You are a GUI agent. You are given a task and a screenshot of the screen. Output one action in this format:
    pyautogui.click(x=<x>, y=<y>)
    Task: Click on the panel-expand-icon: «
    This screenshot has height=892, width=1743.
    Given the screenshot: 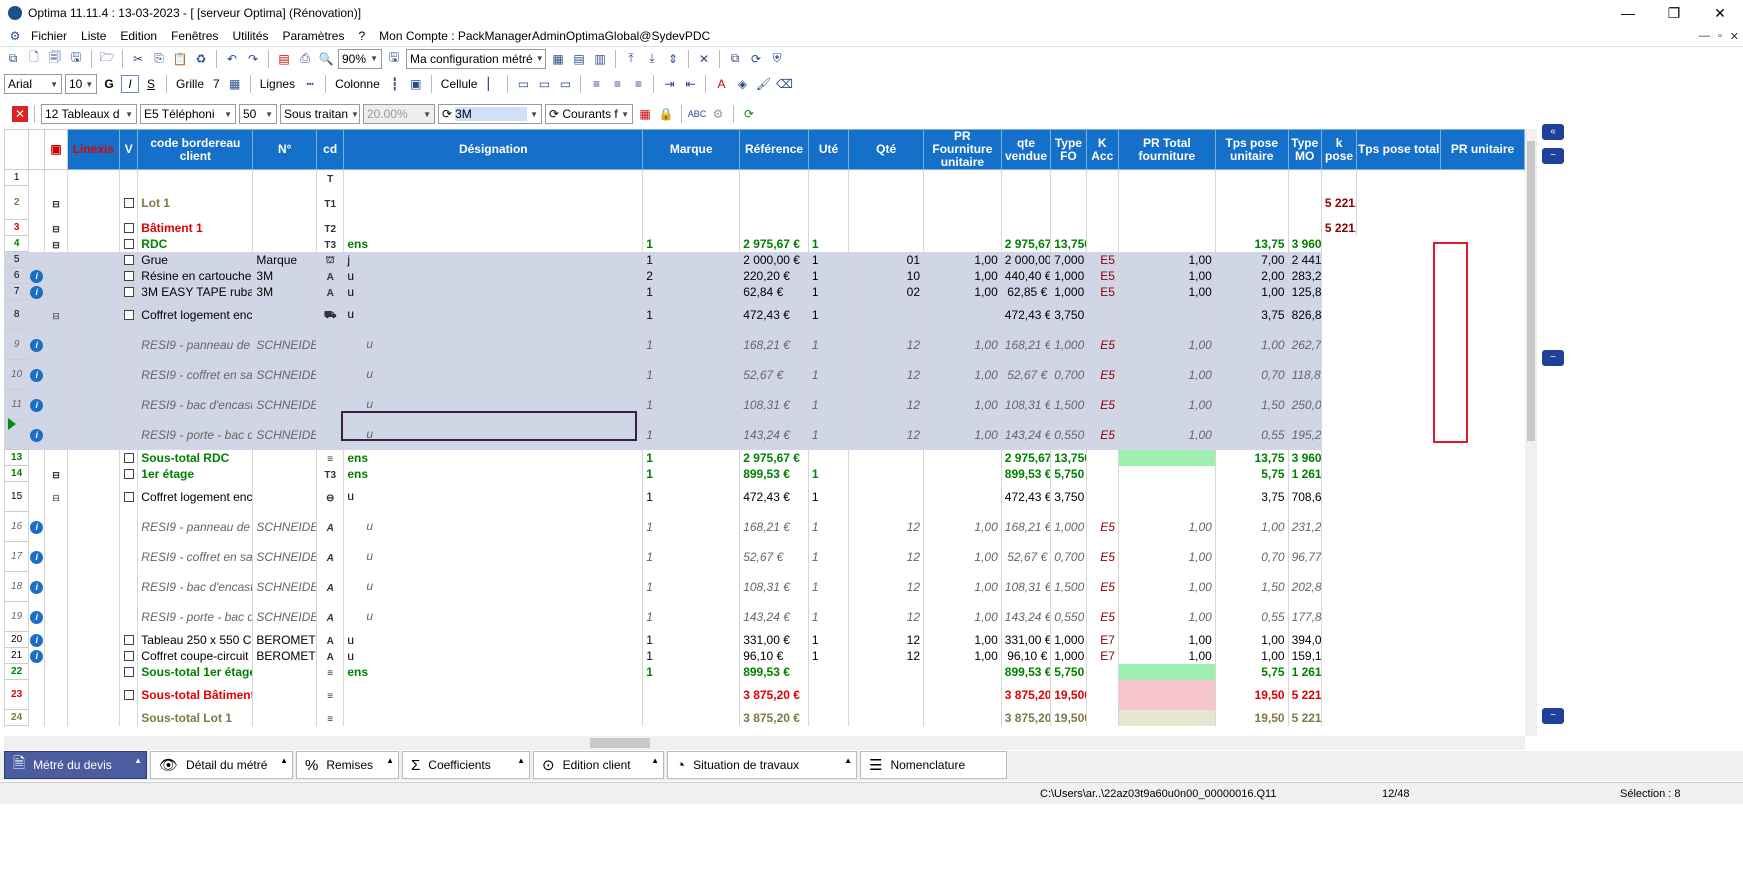 What is the action you would take?
    pyautogui.click(x=1553, y=132)
    